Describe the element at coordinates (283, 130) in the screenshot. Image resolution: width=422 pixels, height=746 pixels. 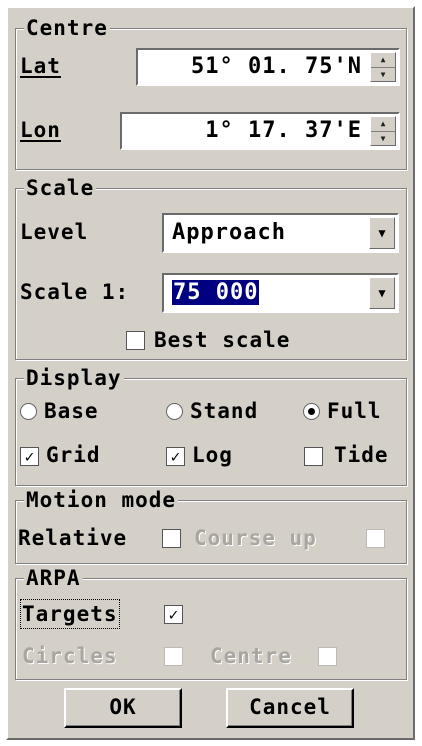
I see `lon-value: 1° 17. 37'E` at that location.